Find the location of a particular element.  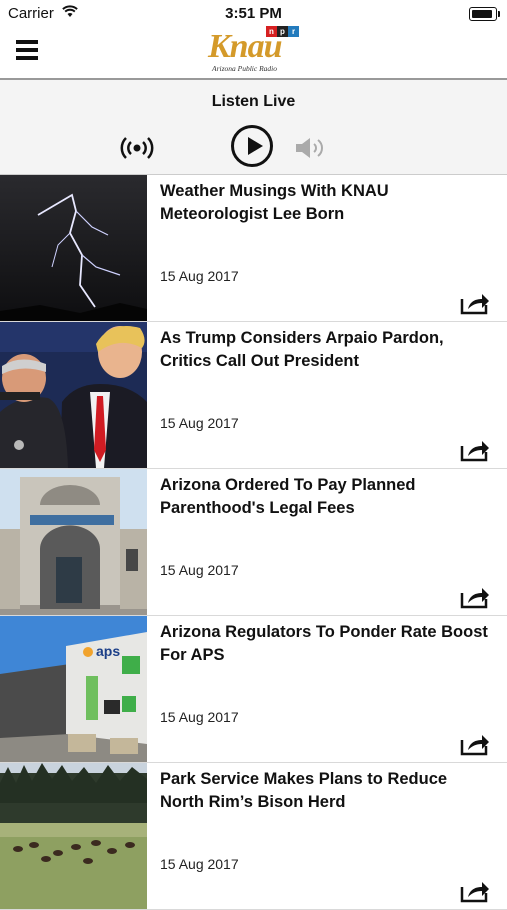

planned-parenthood-thumbnail is located at coordinates (73, 542).